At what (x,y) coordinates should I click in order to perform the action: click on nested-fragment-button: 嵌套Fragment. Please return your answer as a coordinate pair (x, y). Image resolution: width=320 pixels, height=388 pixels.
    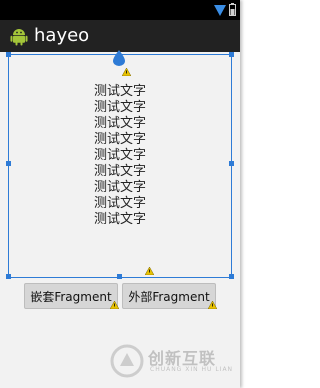
    Looking at the image, I should click on (71, 296).